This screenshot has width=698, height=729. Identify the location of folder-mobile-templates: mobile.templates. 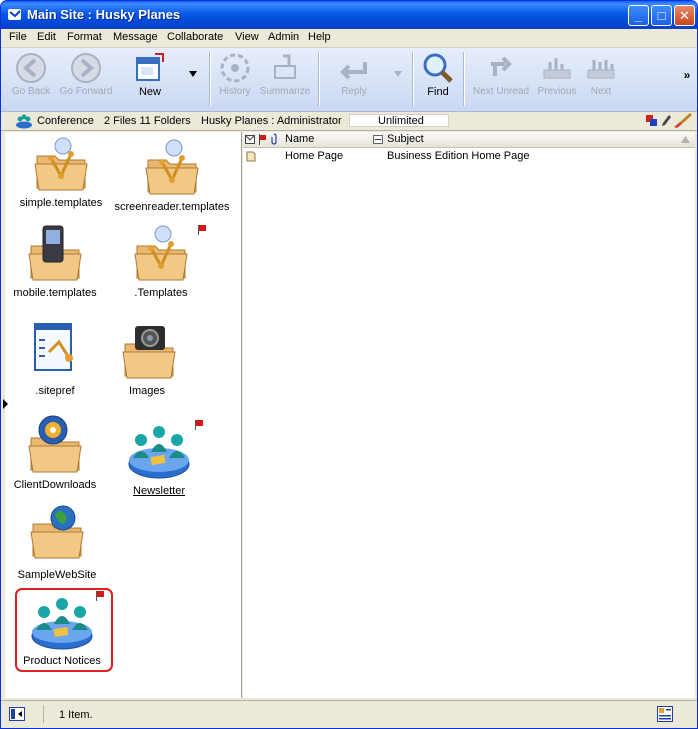
(55, 260).